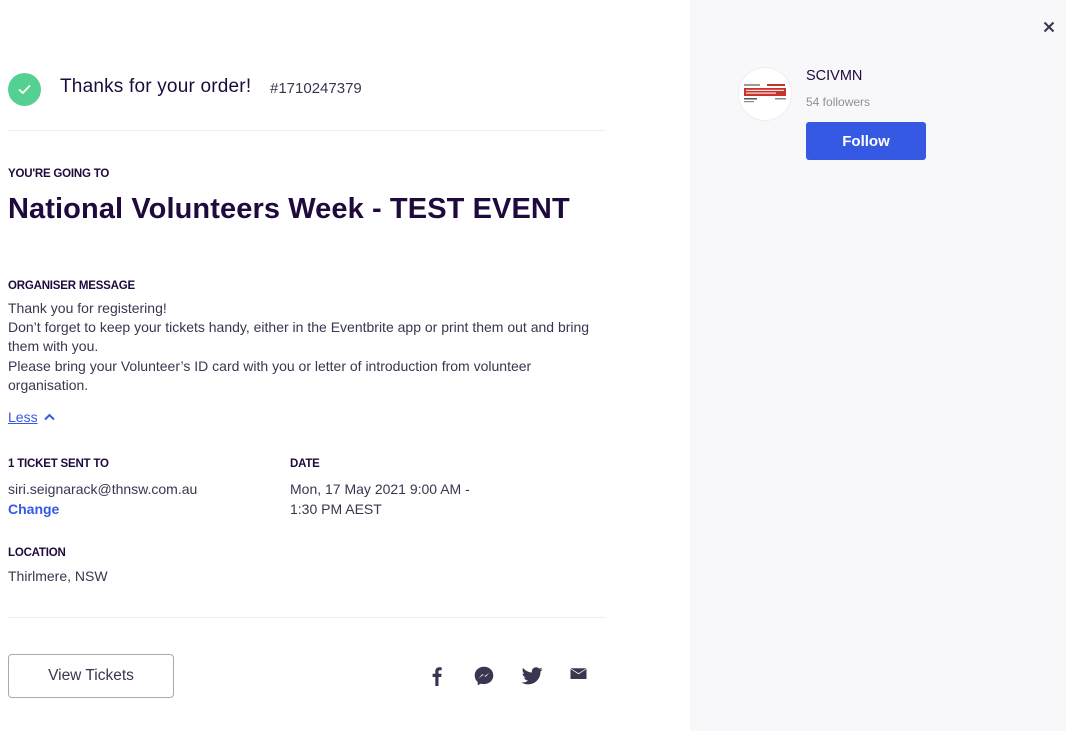  I want to click on email-icon, so click(578, 674).